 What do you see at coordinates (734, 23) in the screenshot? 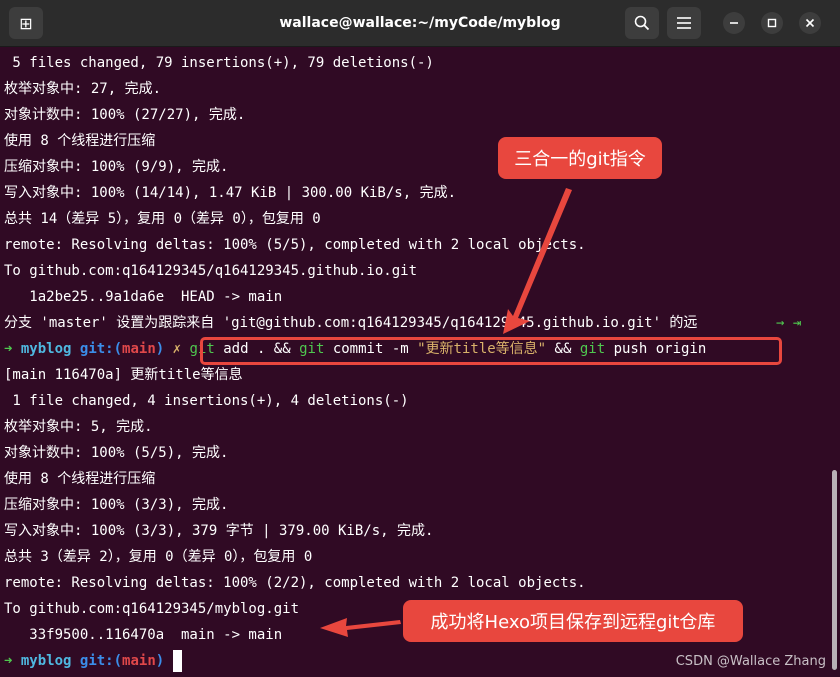
I see `minimize-icon` at bounding box center [734, 23].